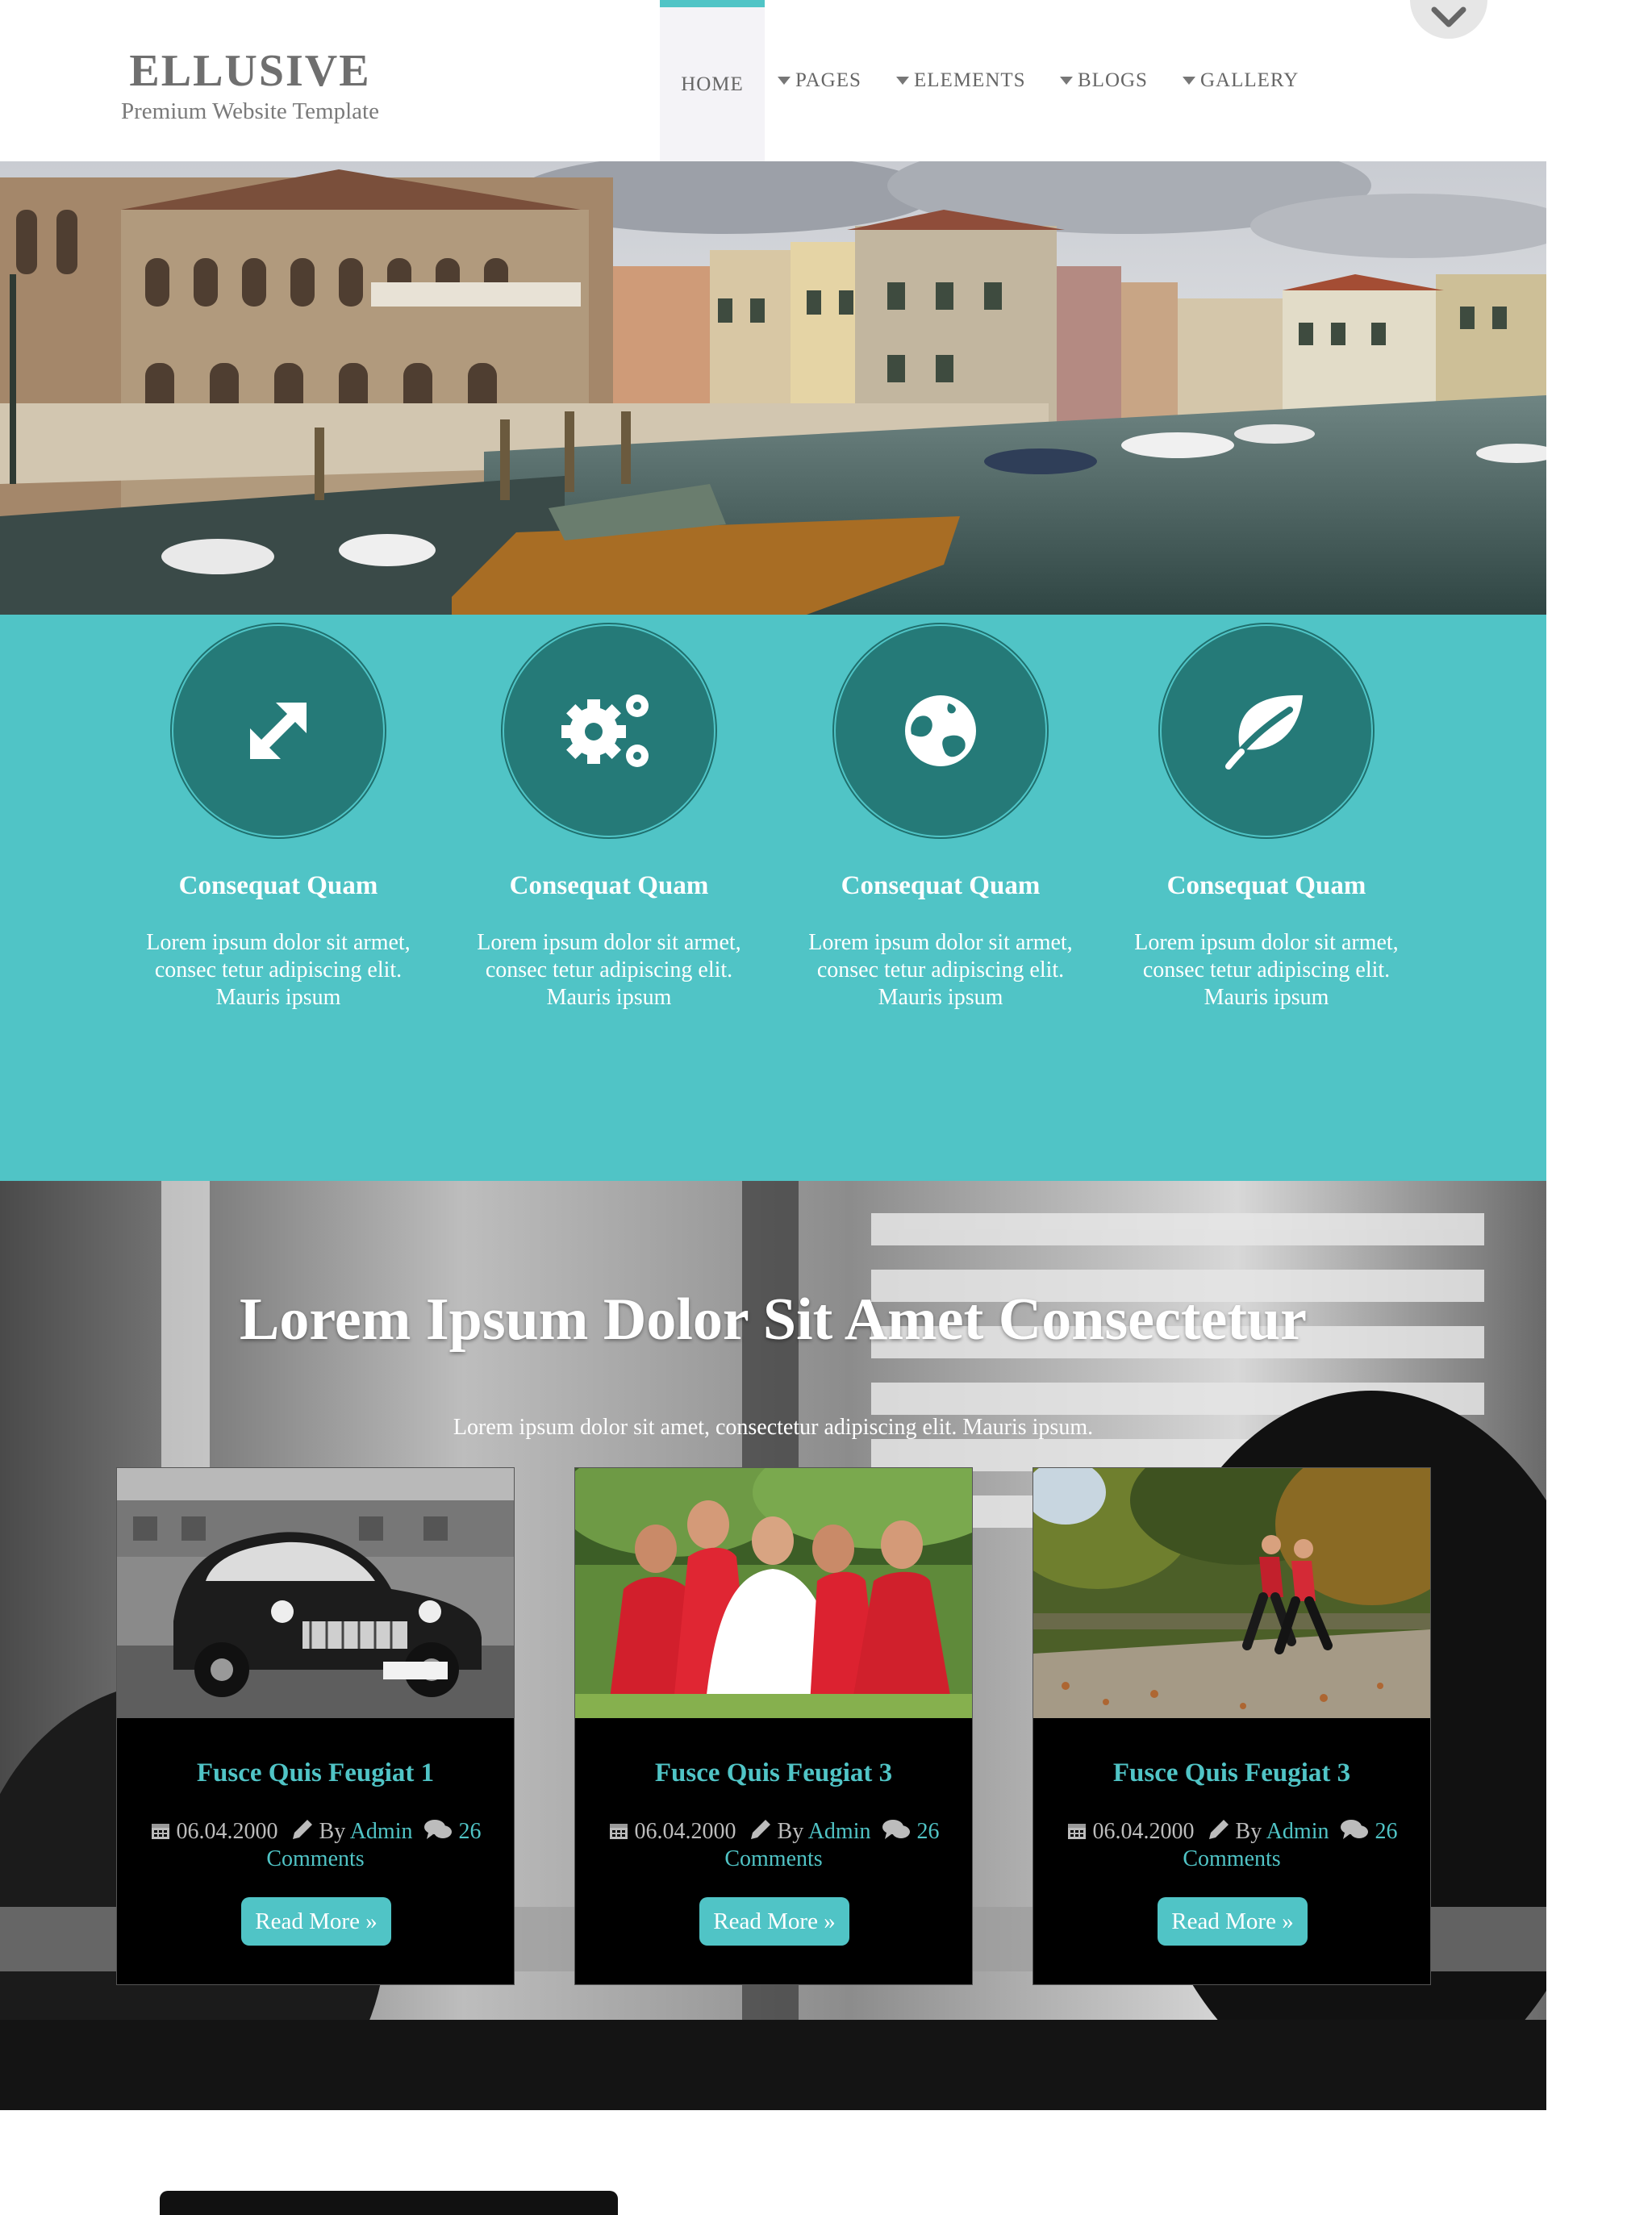 The image size is (1652, 2215). I want to click on nav-item-blogs: BLOGS, so click(1104, 80).